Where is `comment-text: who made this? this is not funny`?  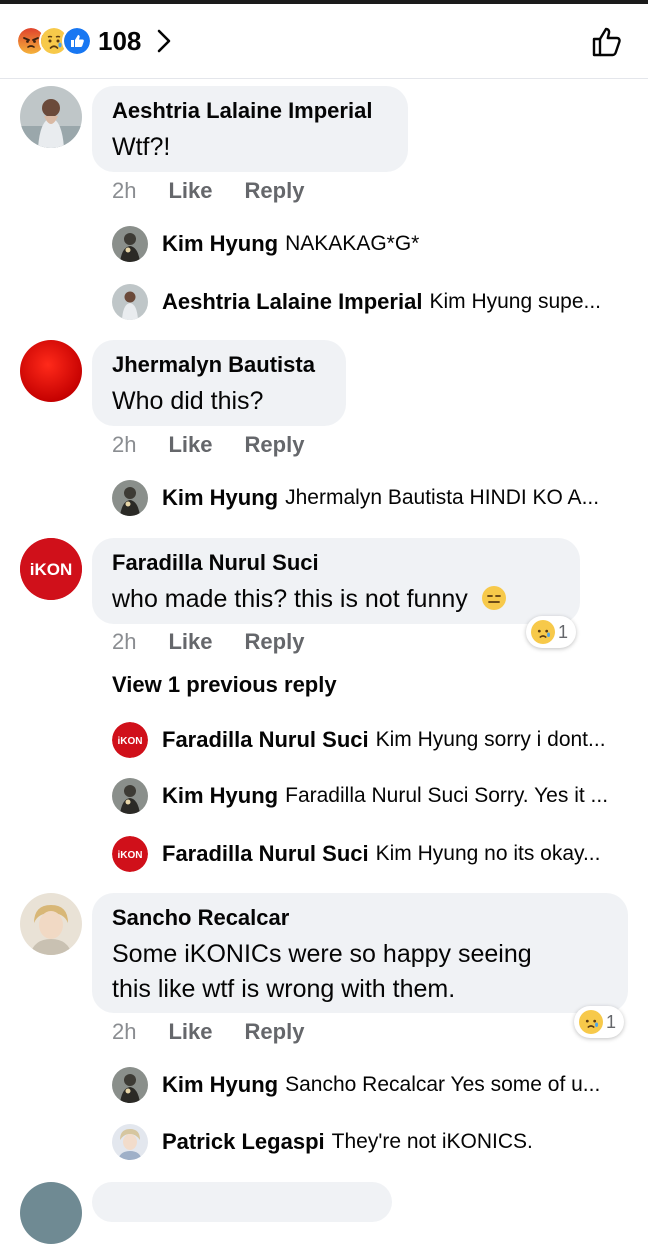 comment-text: who made this? this is not funny is located at coordinates (290, 599).